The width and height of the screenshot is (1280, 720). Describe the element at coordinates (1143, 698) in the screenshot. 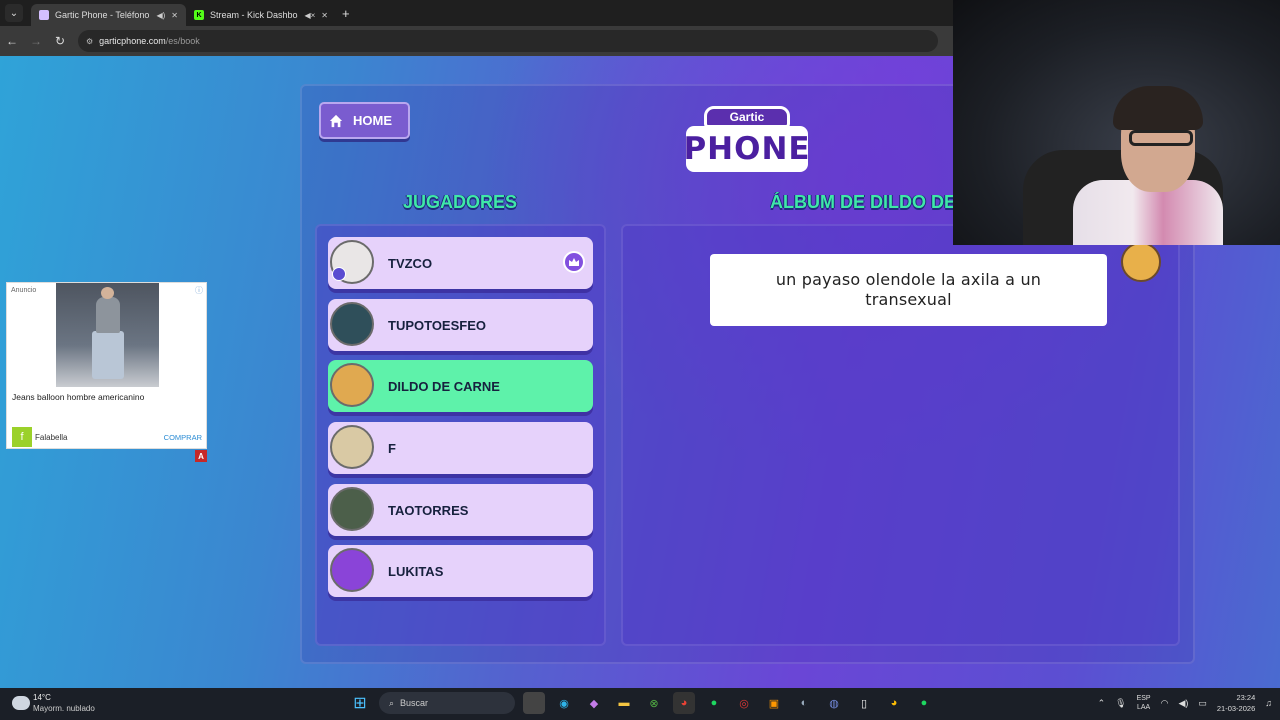

I see `lang-top: ESP` at that location.